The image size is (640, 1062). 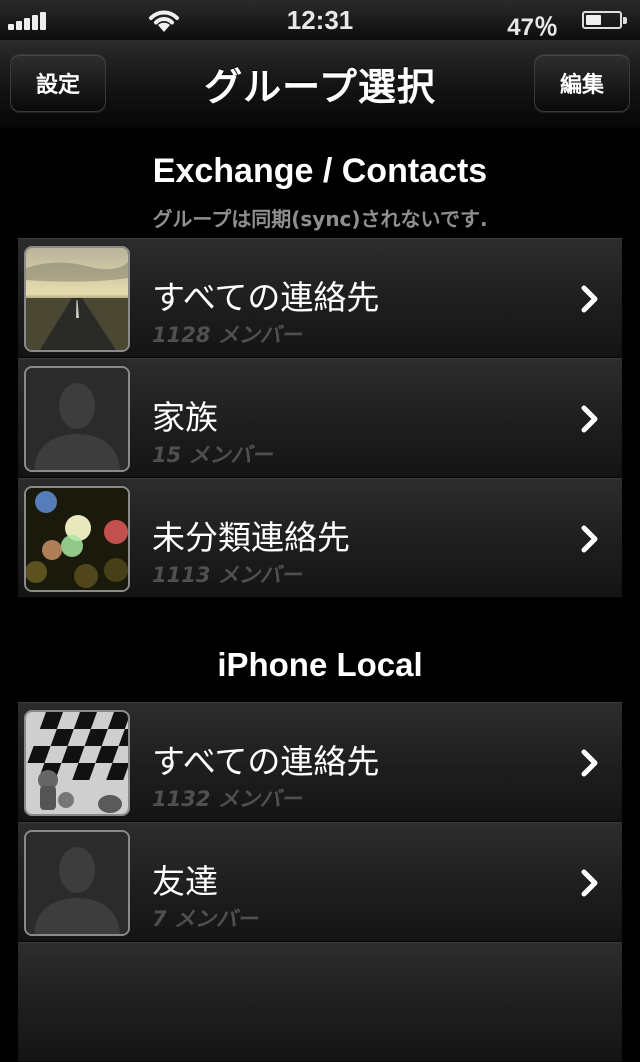 What do you see at coordinates (320, 171) in the screenshot?
I see `section-title-exchange: Exchange / Contacts` at bounding box center [320, 171].